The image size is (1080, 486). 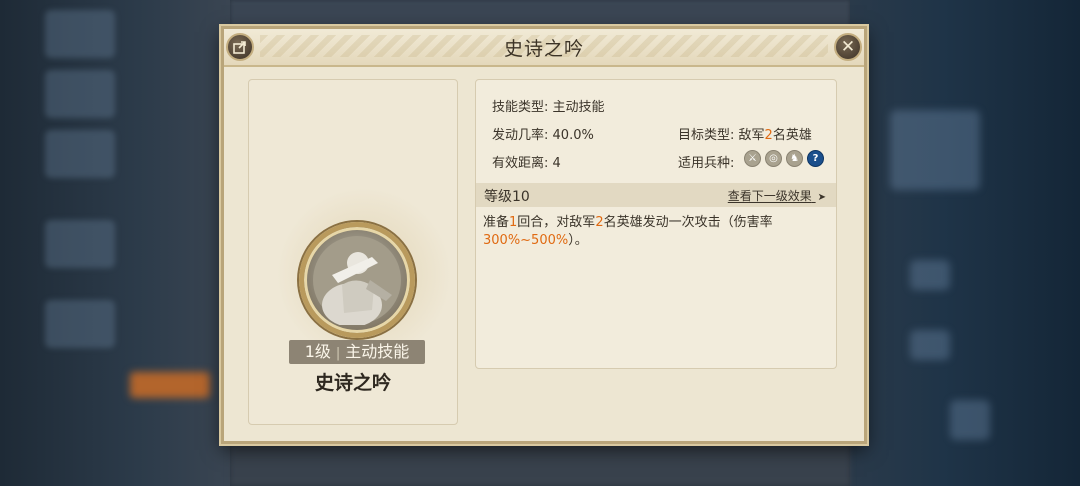 What do you see at coordinates (706, 135) in the screenshot?
I see `target-type-label: 目标类型:` at bounding box center [706, 135].